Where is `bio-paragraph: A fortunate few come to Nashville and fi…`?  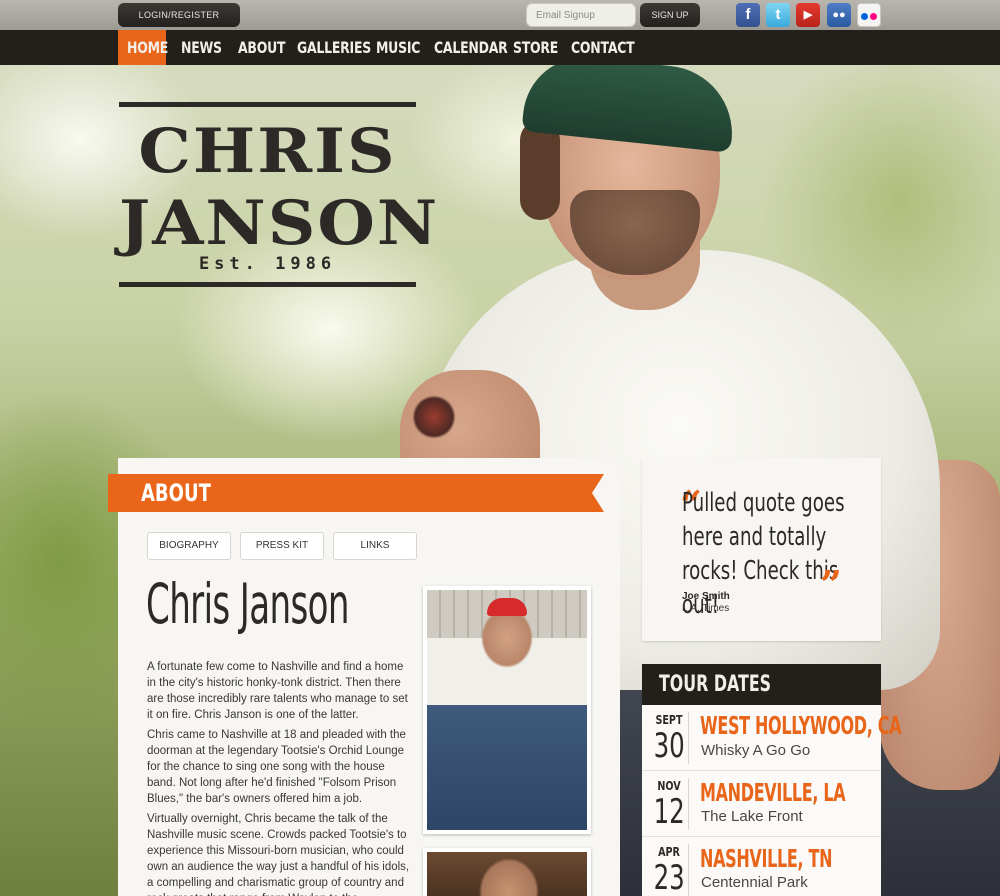
bio-paragraph: A fortunate few come to Nashville and fi… is located at coordinates (277, 691).